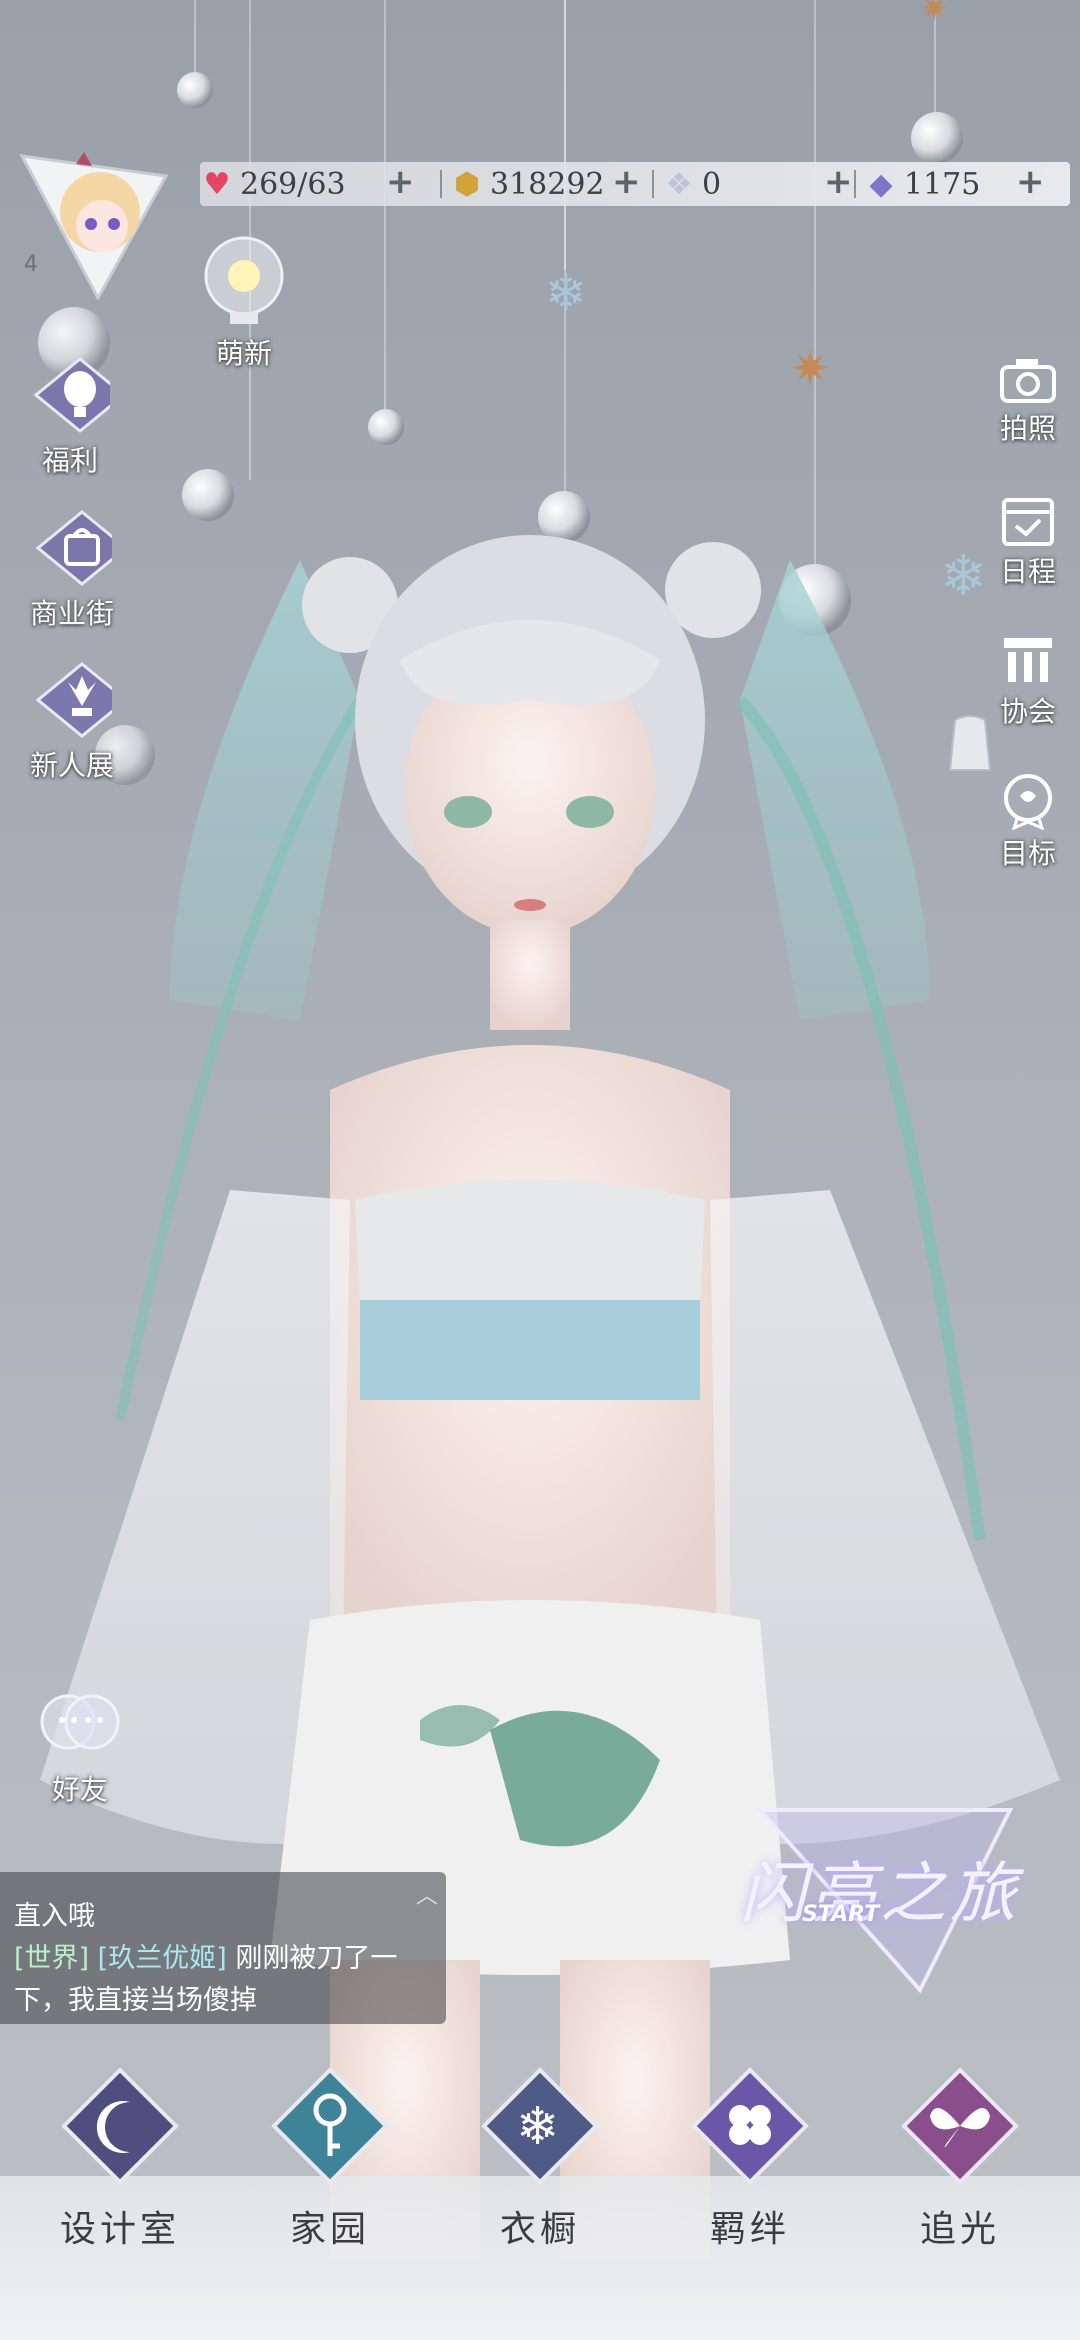 The image size is (1080, 2340). I want to click on key-icon, so click(330, 2126).